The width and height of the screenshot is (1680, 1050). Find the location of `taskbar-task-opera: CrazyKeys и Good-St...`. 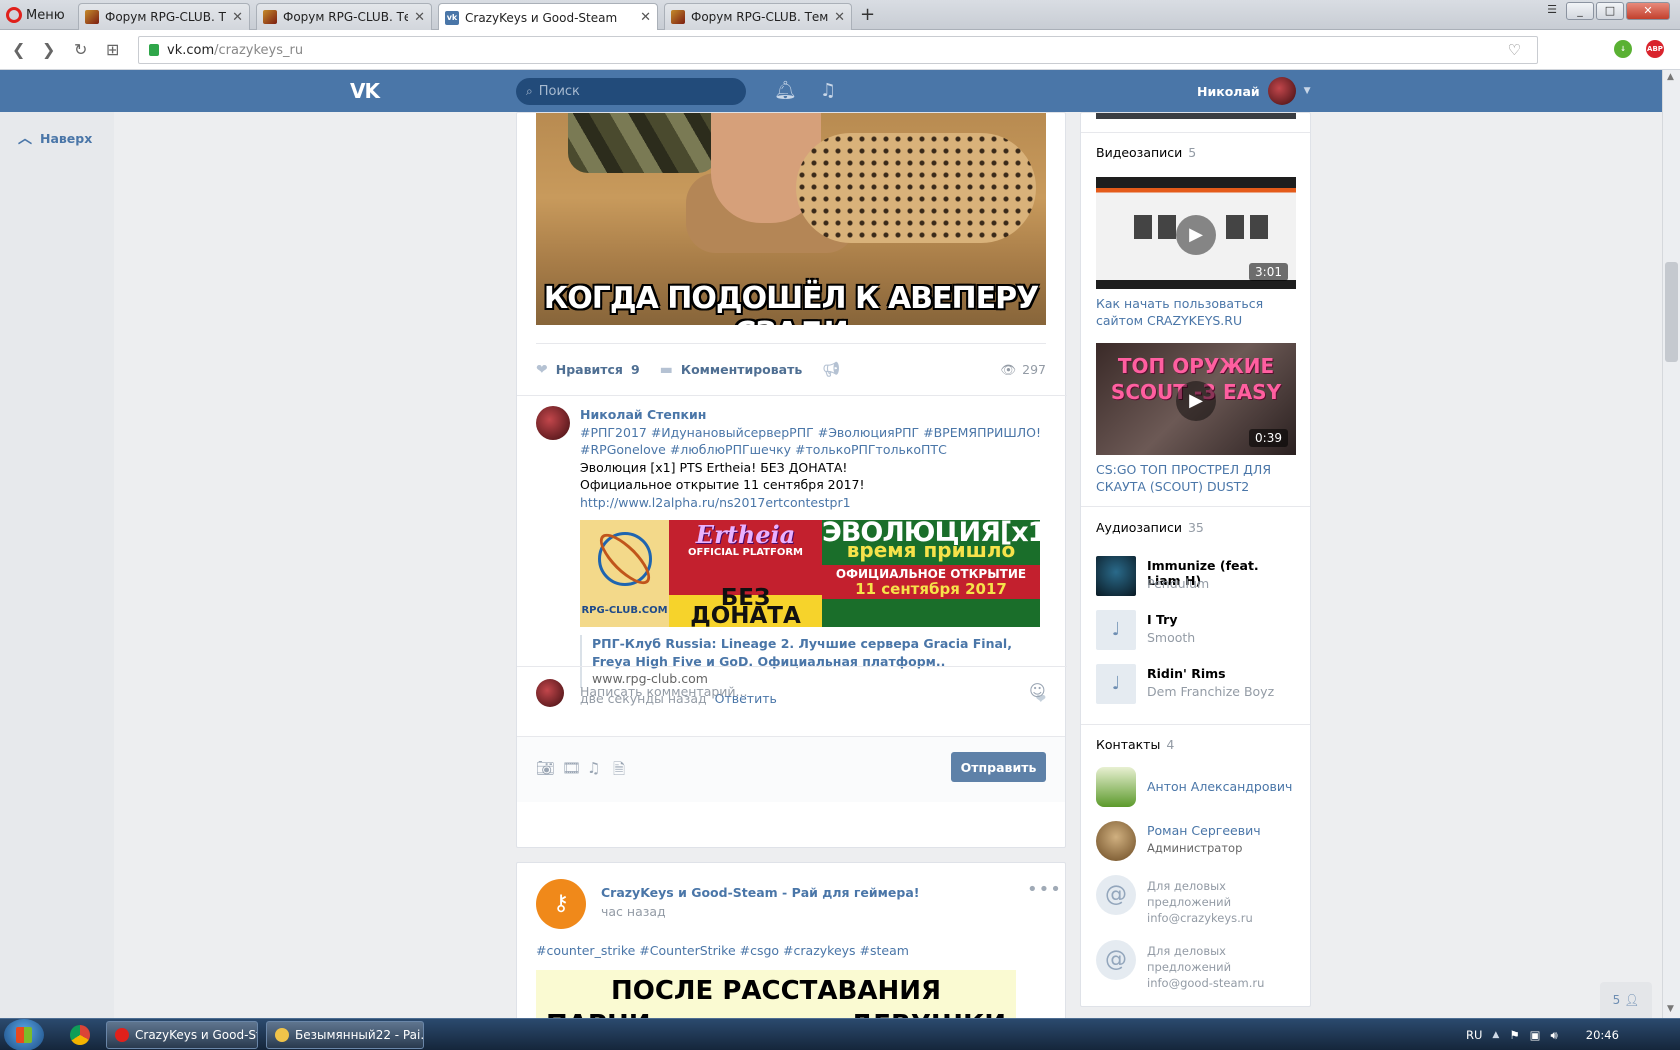

taskbar-task-opera: CrazyKeys и Good-St... is located at coordinates (182, 1035).